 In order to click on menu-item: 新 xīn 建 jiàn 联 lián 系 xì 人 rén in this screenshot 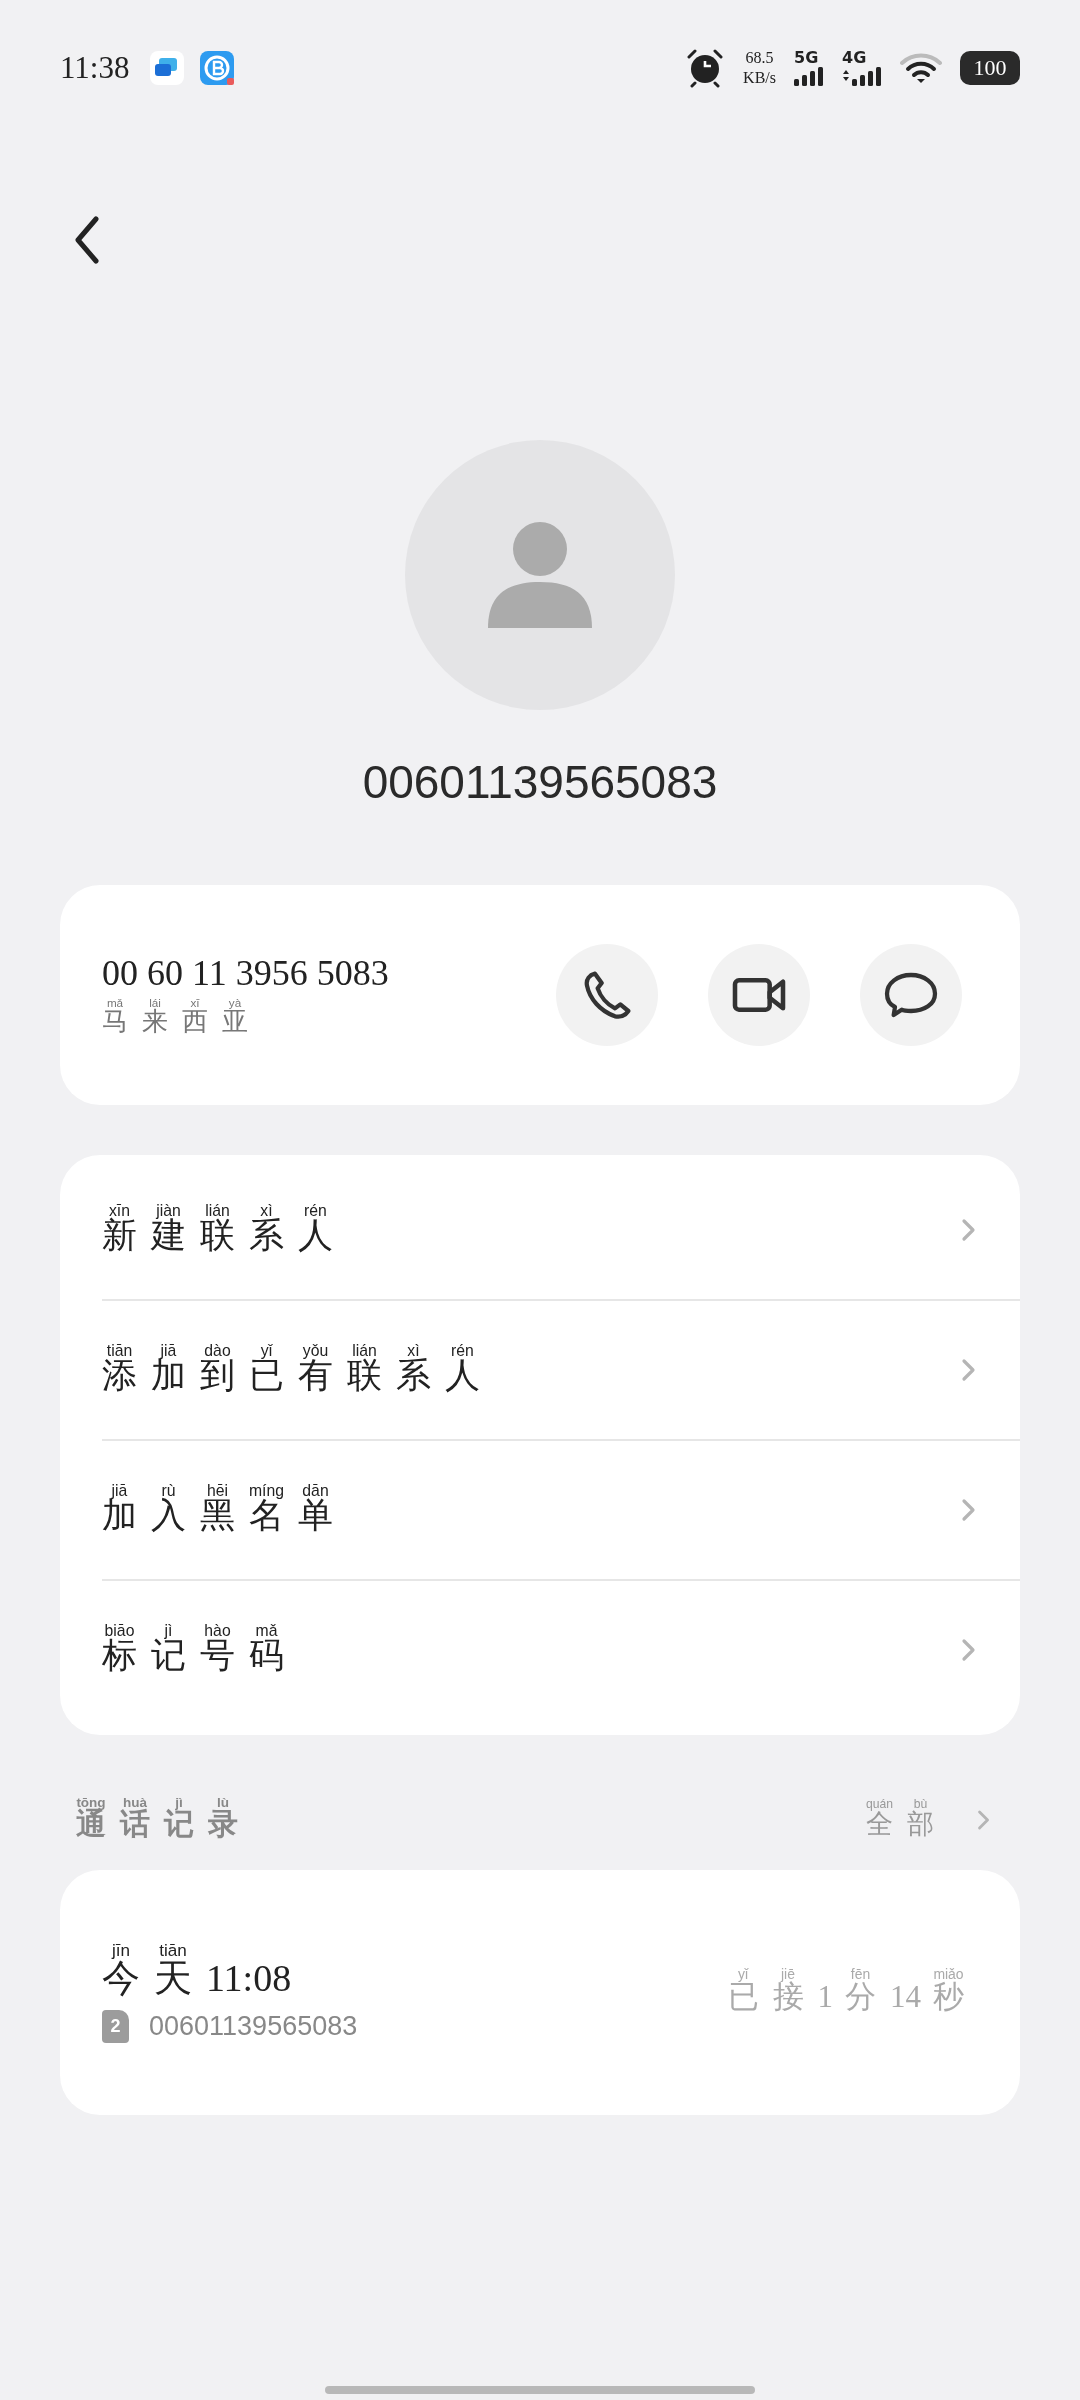, I will do `click(561, 1230)`.